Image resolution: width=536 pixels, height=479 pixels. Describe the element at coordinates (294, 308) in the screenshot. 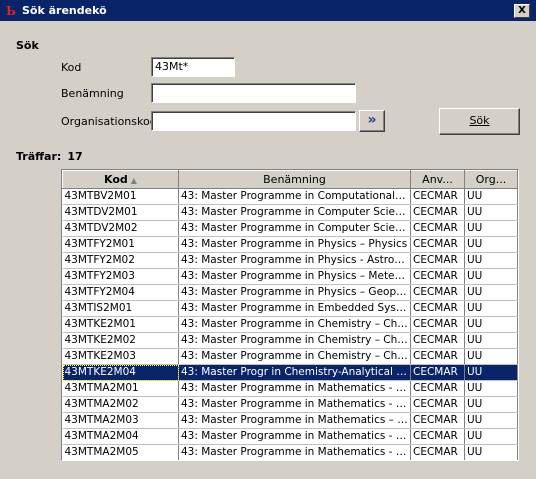

I see `cell-benamning: 43: Master Programme in Embedded Systems` at that location.